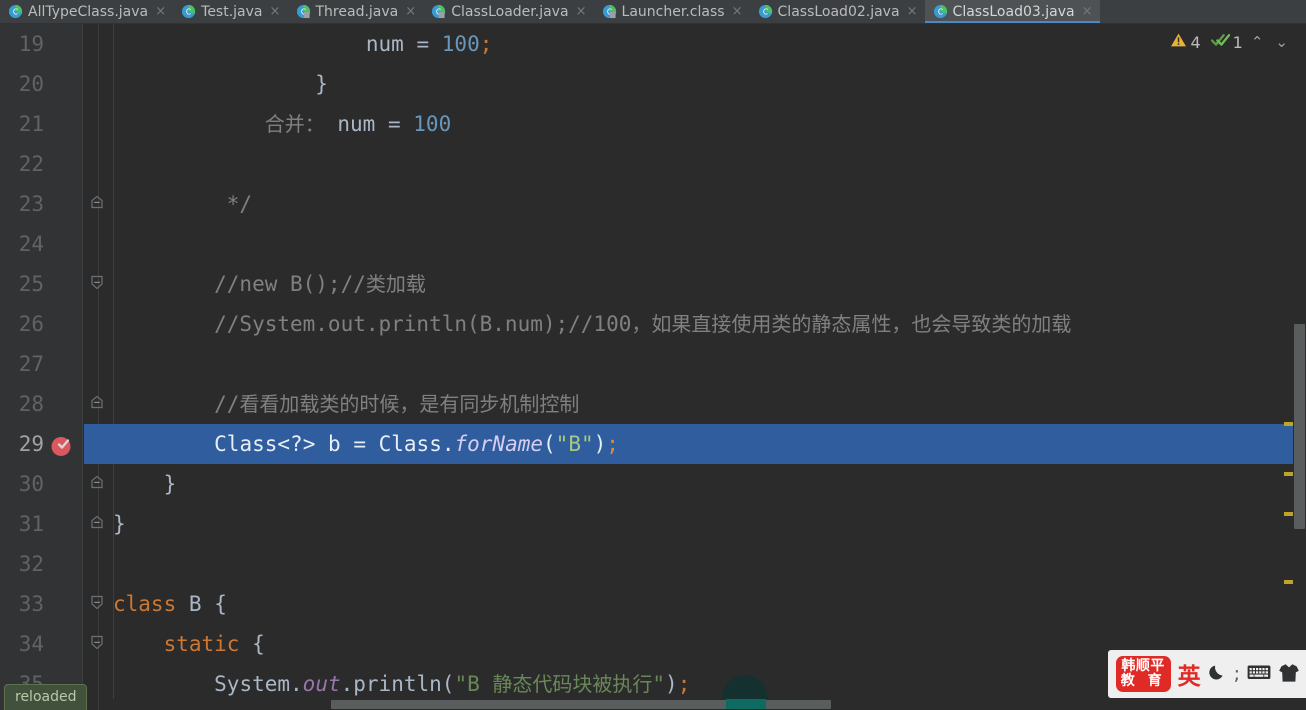 This screenshot has width=1306, height=710. I want to click on editor-tab-classload03-java: C ClassLoad03.java ×, so click(1012, 11).